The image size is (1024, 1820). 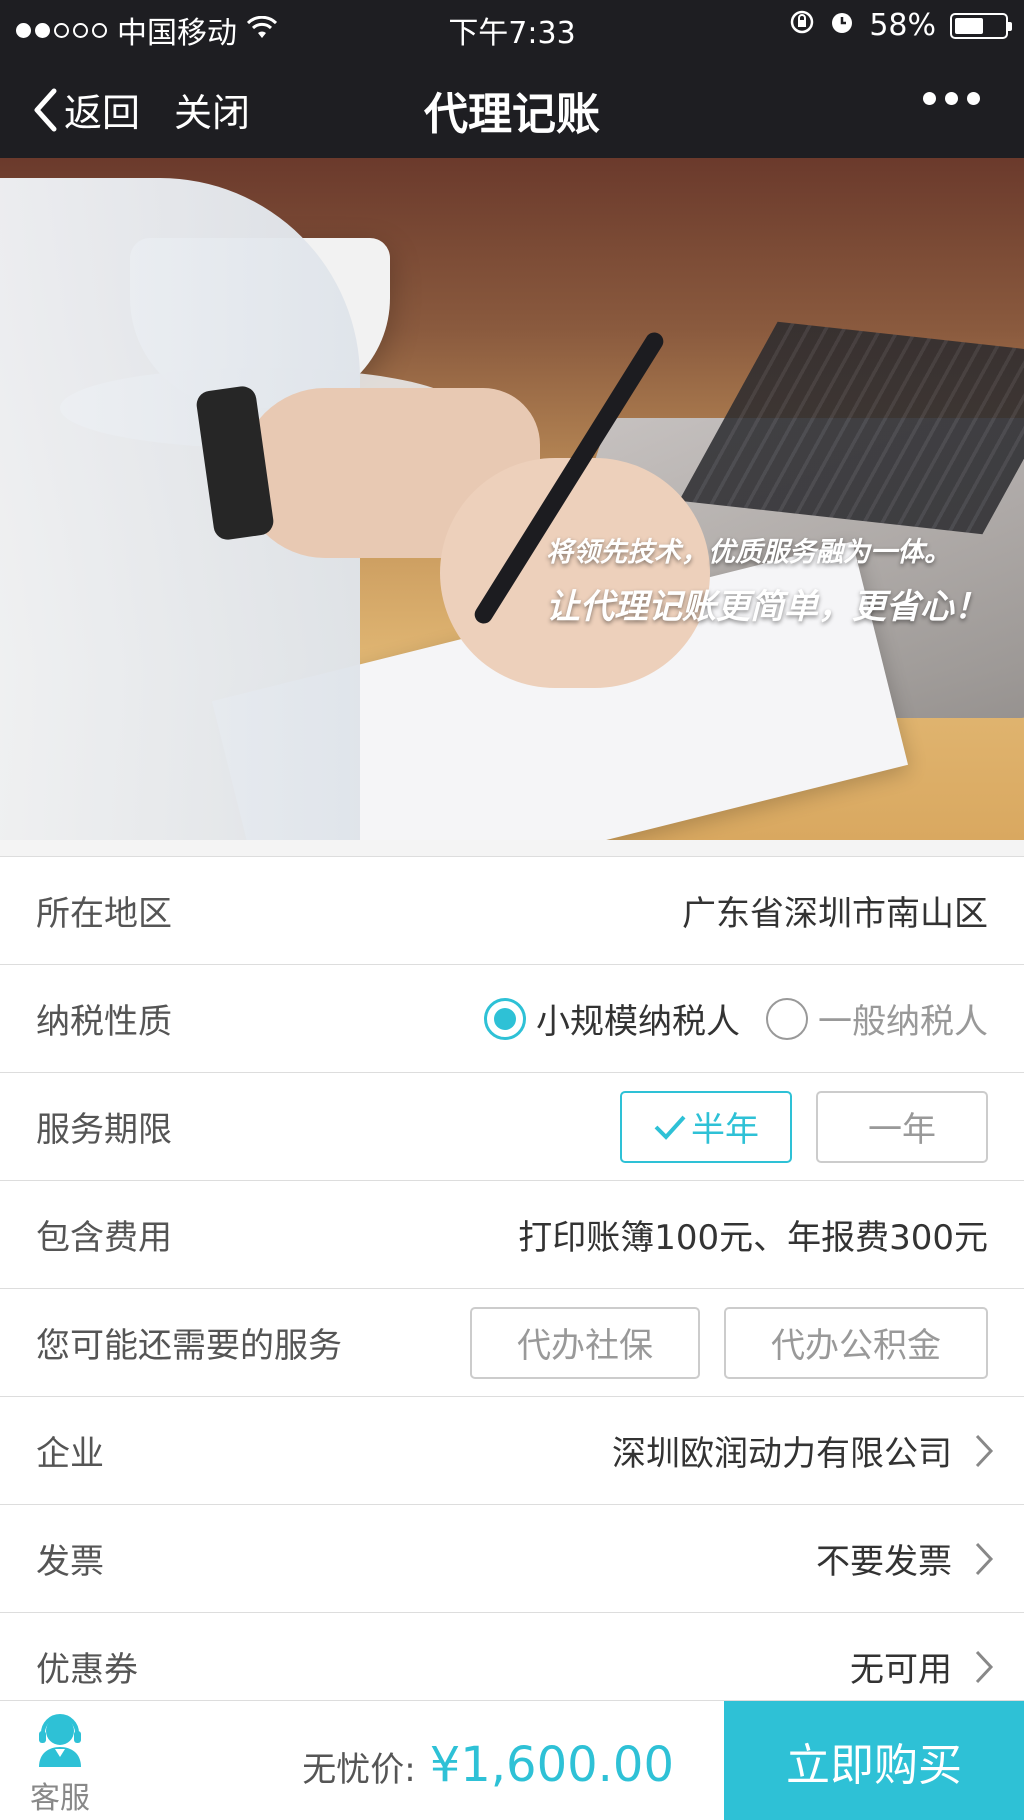 What do you see at coordinates (70, 1454) in the screenshot?
I see `company-label: 企业` at bounding box center [70, 1454].